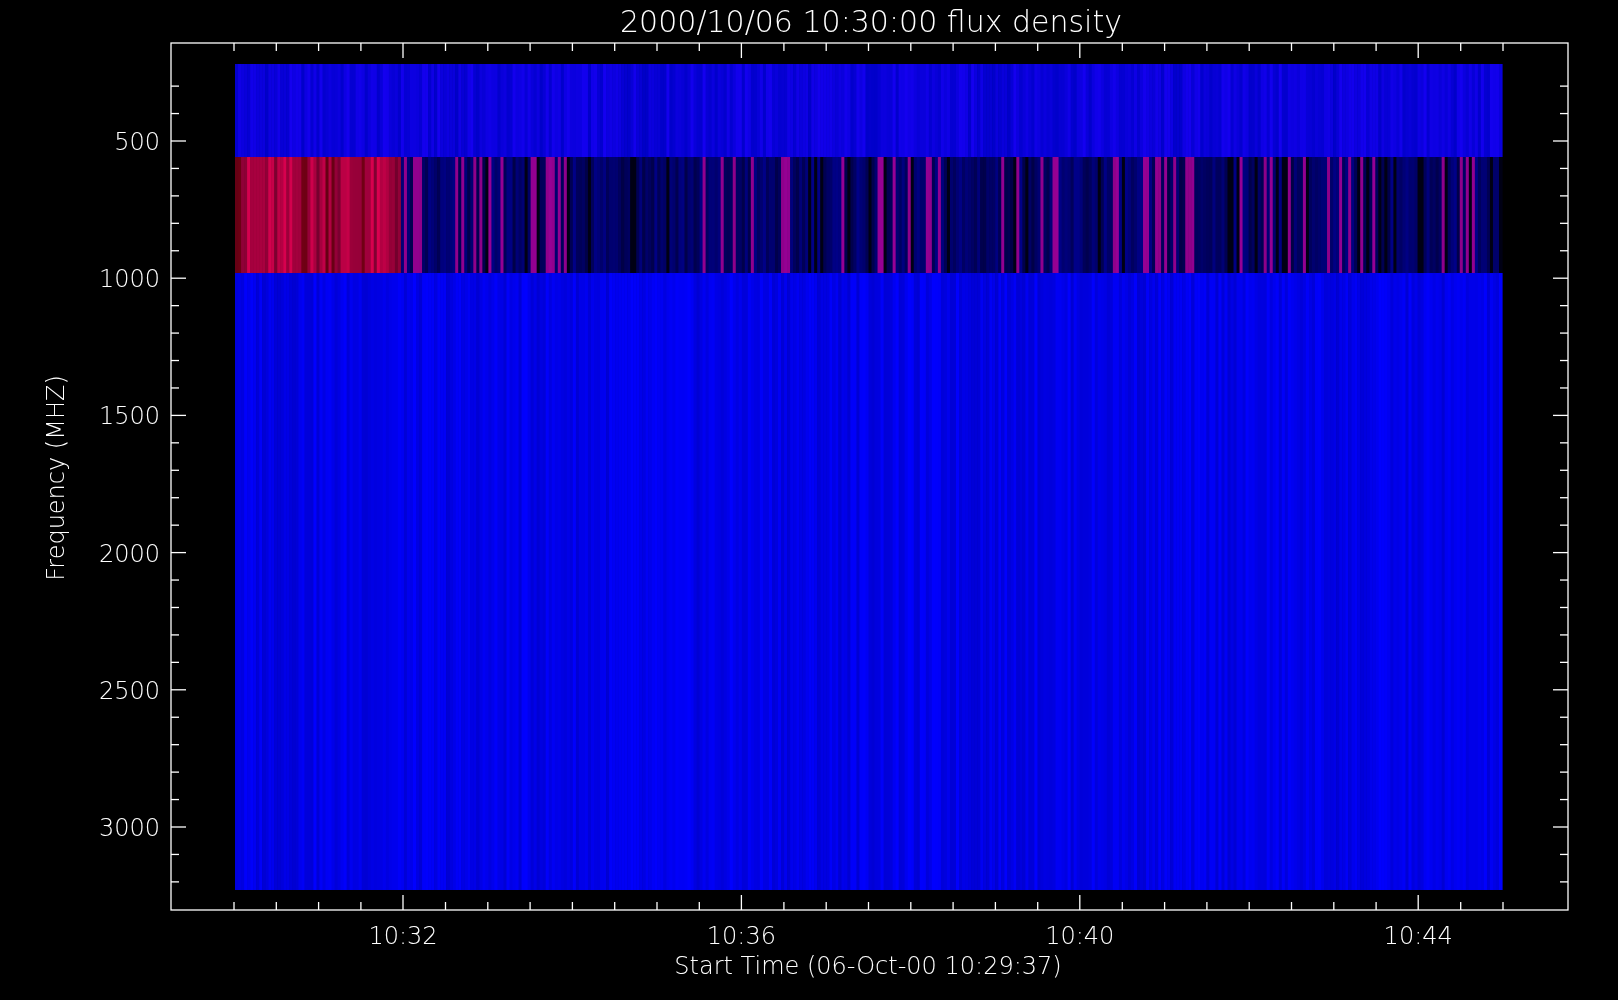  Describe the element at coordinates (1080, 936) in the screenshot. I see `x-tick-label: 10:40` at that location.